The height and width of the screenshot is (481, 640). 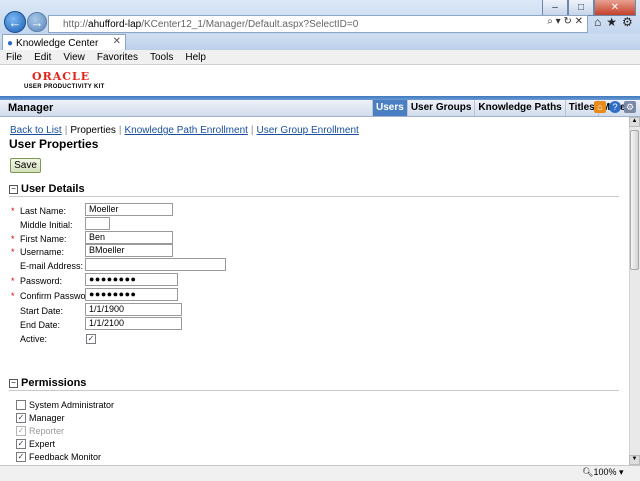 What do you see at coordinates (21, 405) in the screenshot?
I see `checkbox` at bounding box center [21, 405].